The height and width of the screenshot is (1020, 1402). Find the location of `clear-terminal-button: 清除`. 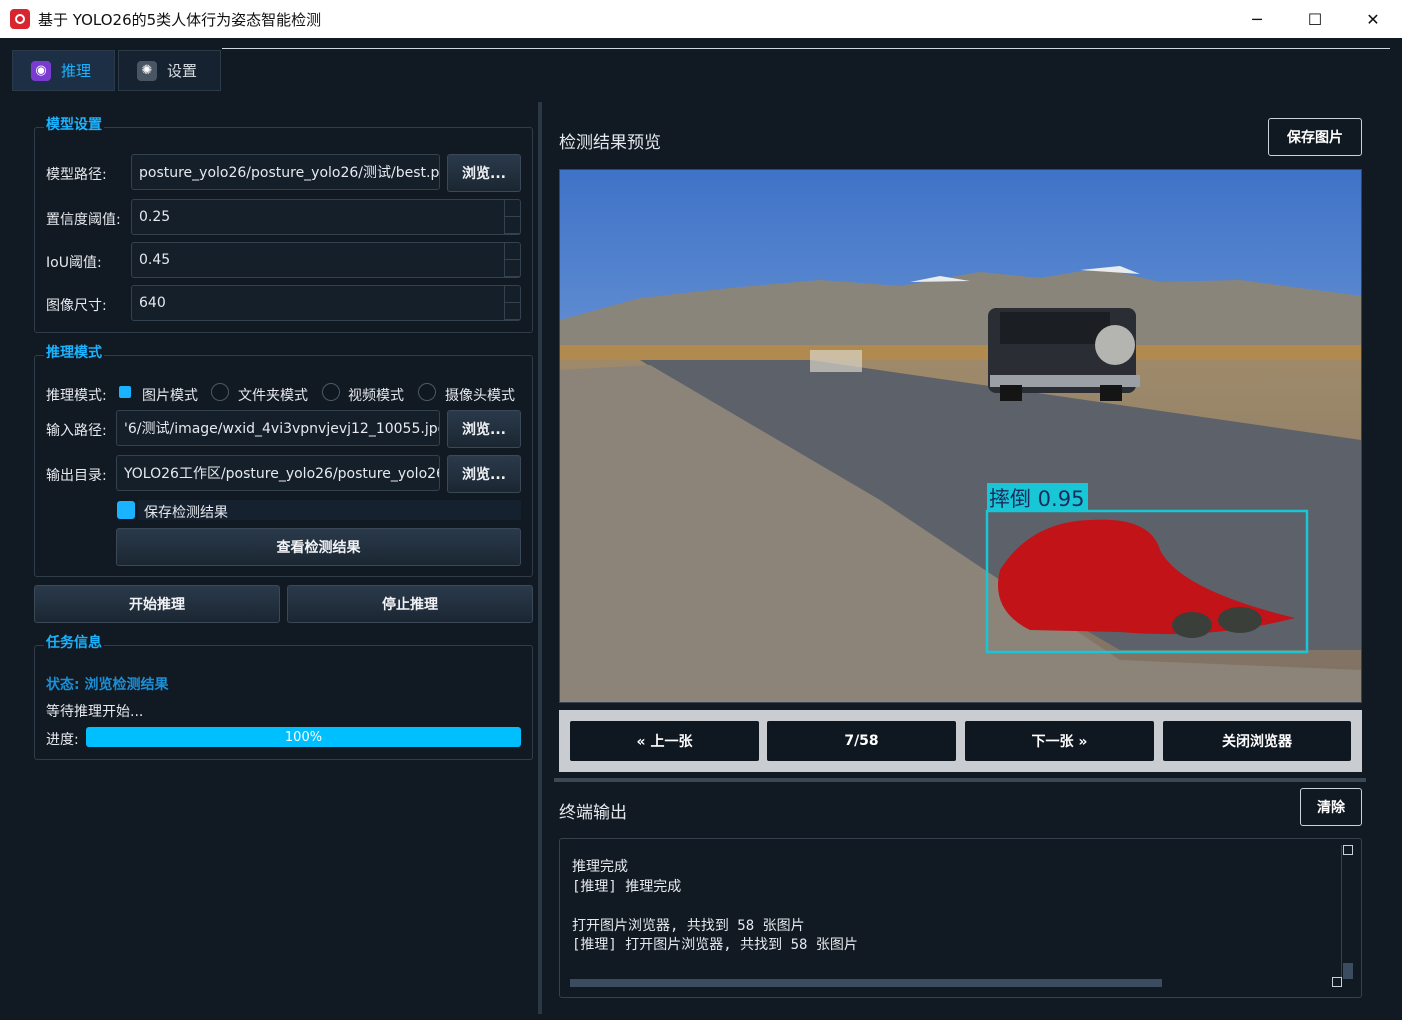

clear-terminal-button: 清除 is located at coordinates (1331, 807).